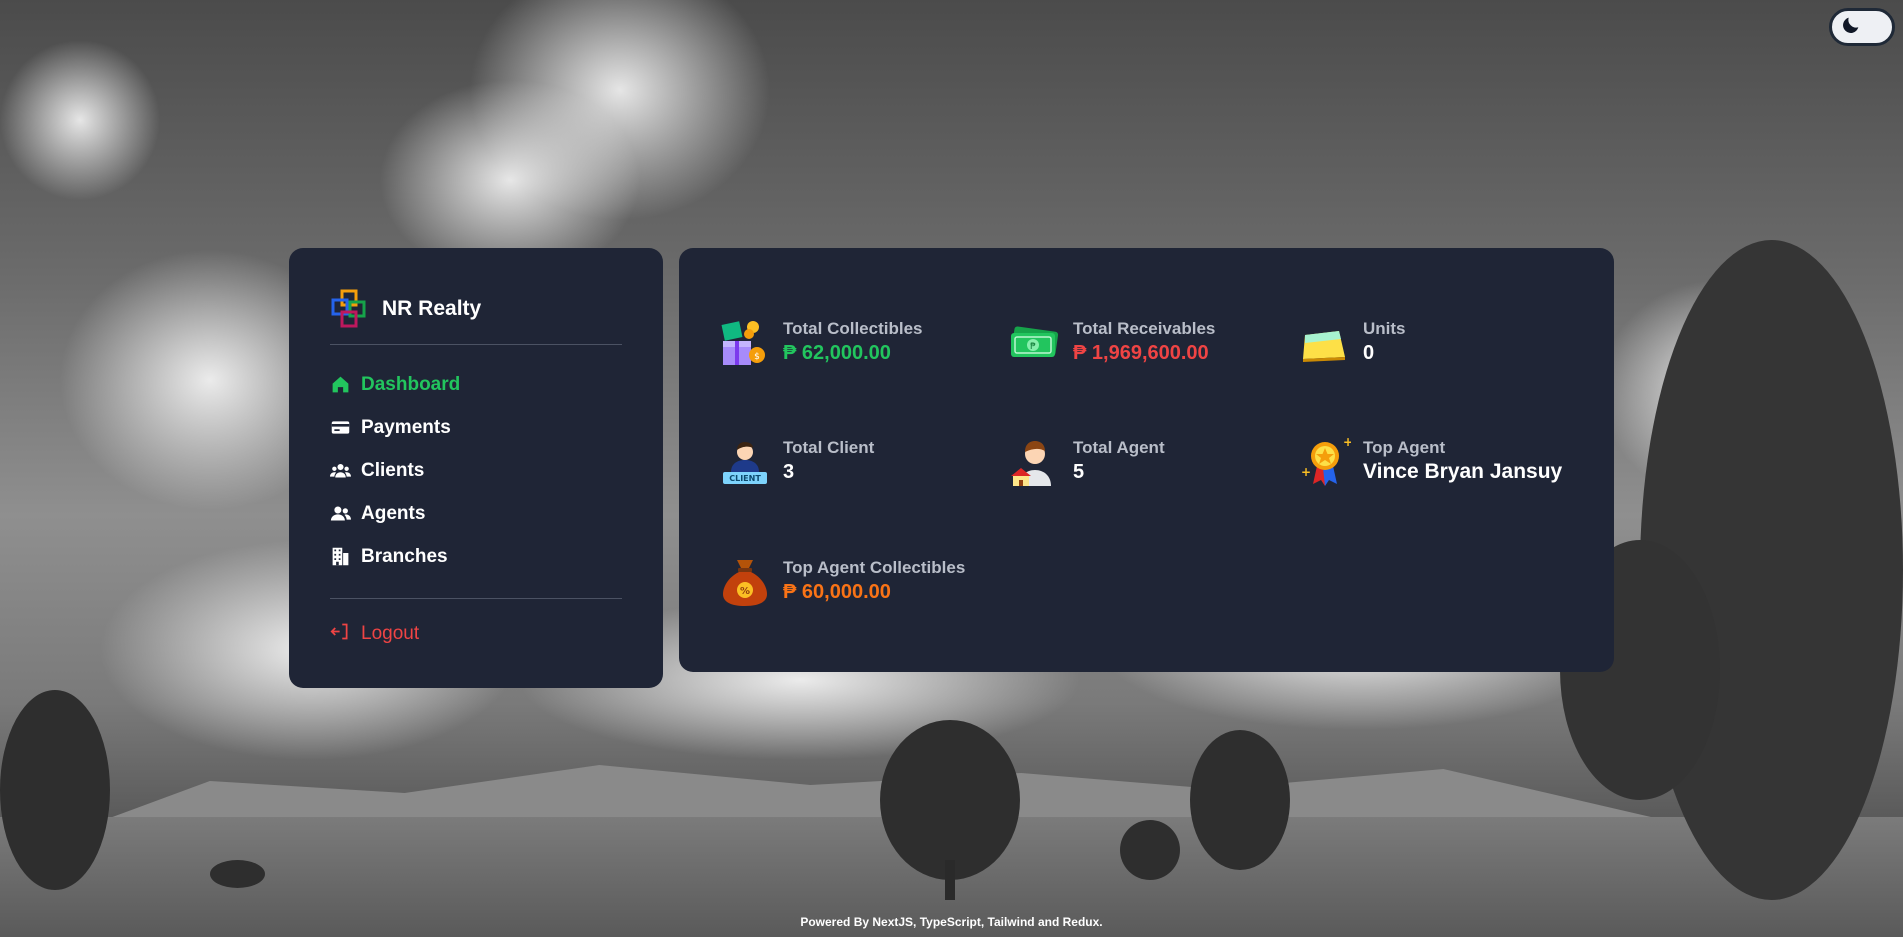  I want to click on sidebar-item-label: Clients, so click(393, 470).